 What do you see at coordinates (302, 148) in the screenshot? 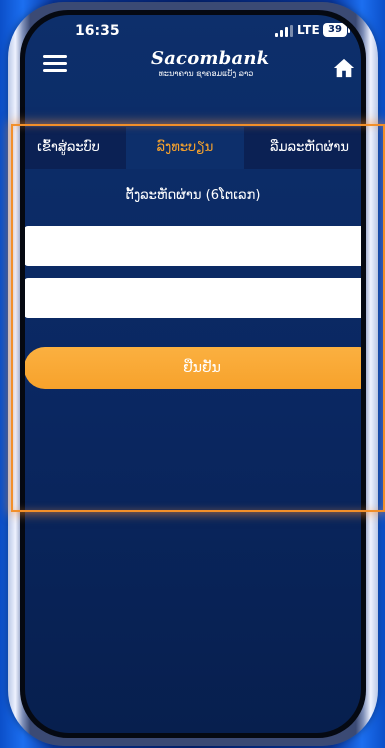
I see `tab-forgot-password: ລືມລະຫັດຜ່ານ` at bounding box center [302, 148].